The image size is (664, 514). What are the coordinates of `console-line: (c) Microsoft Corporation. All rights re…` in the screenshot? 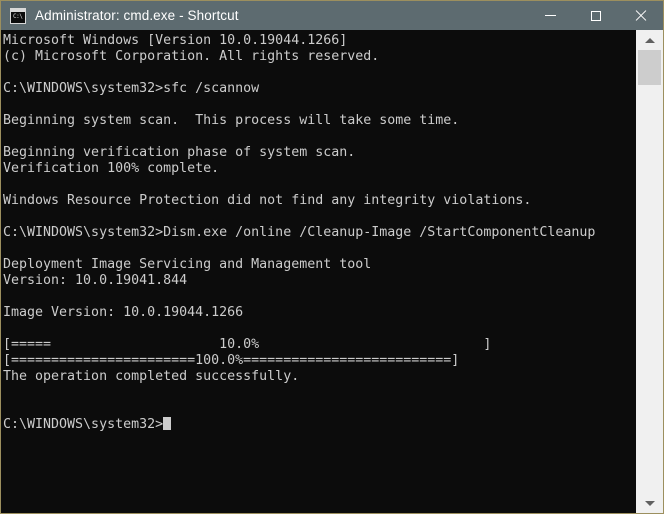 It's located at (191, 56).